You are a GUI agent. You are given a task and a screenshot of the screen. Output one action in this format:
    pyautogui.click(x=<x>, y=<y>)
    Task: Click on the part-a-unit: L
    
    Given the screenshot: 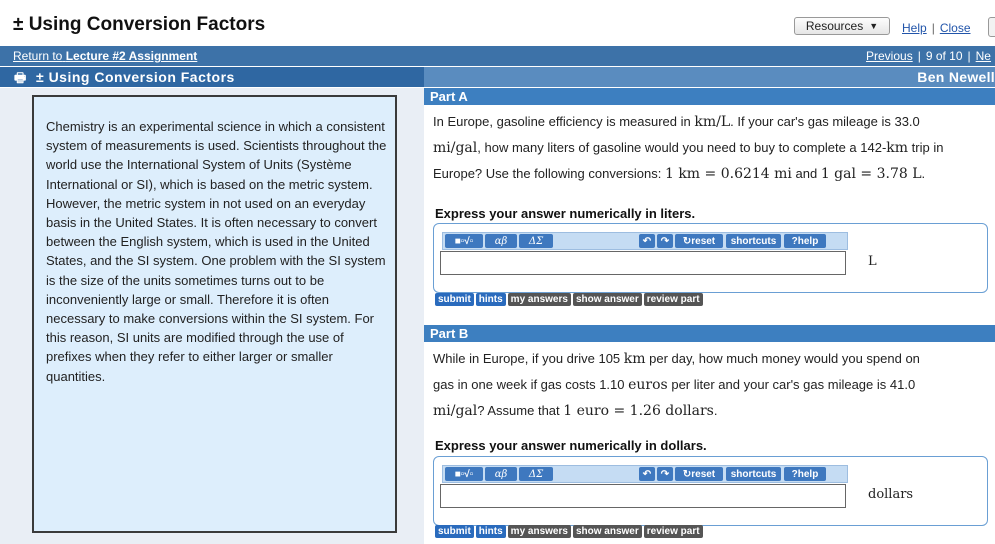 What is the action you would take?
    pyautogui.click(x=872, y=261)
    